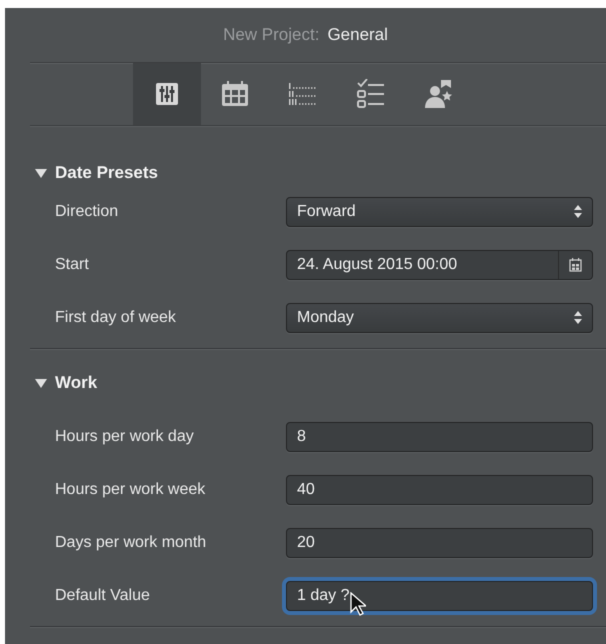 The image size is (606, 644). What do you see at coordinates (106, 173) in the screenshot?
I see `section-title: Date Presets` at bounding box center [106, 173].